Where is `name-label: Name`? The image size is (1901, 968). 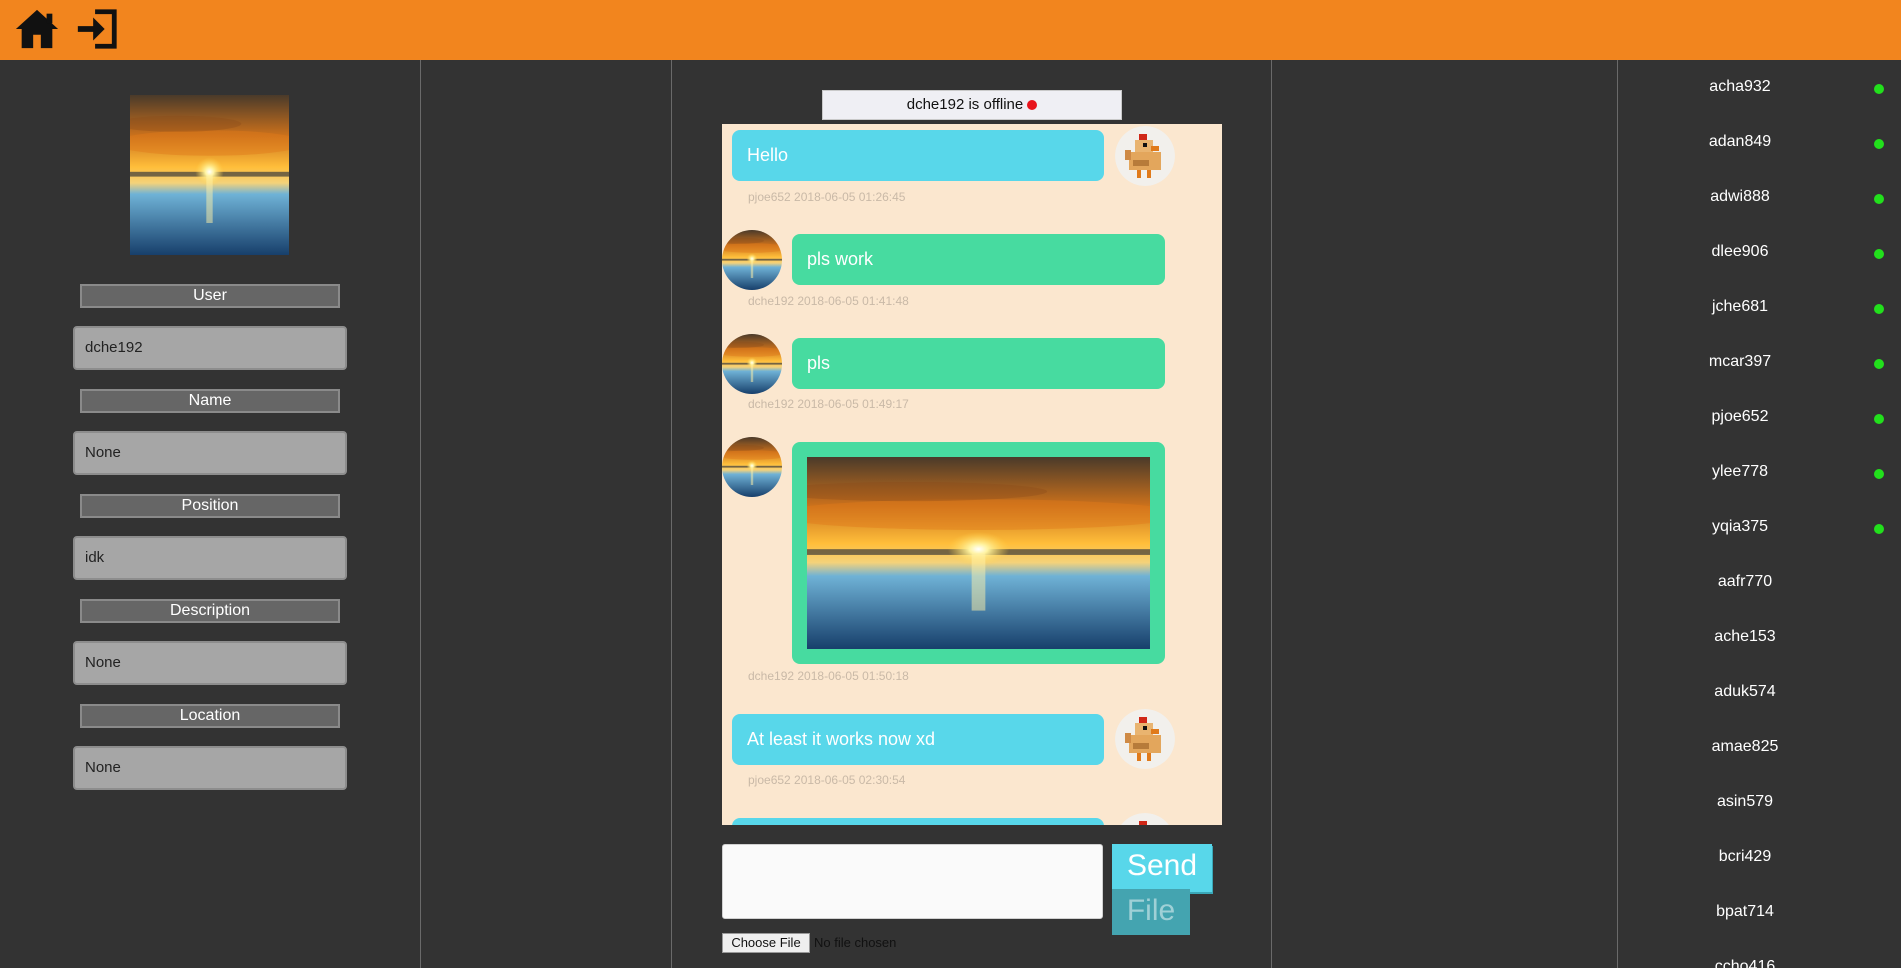 name-label: Name is located at coordinates (210, 401).